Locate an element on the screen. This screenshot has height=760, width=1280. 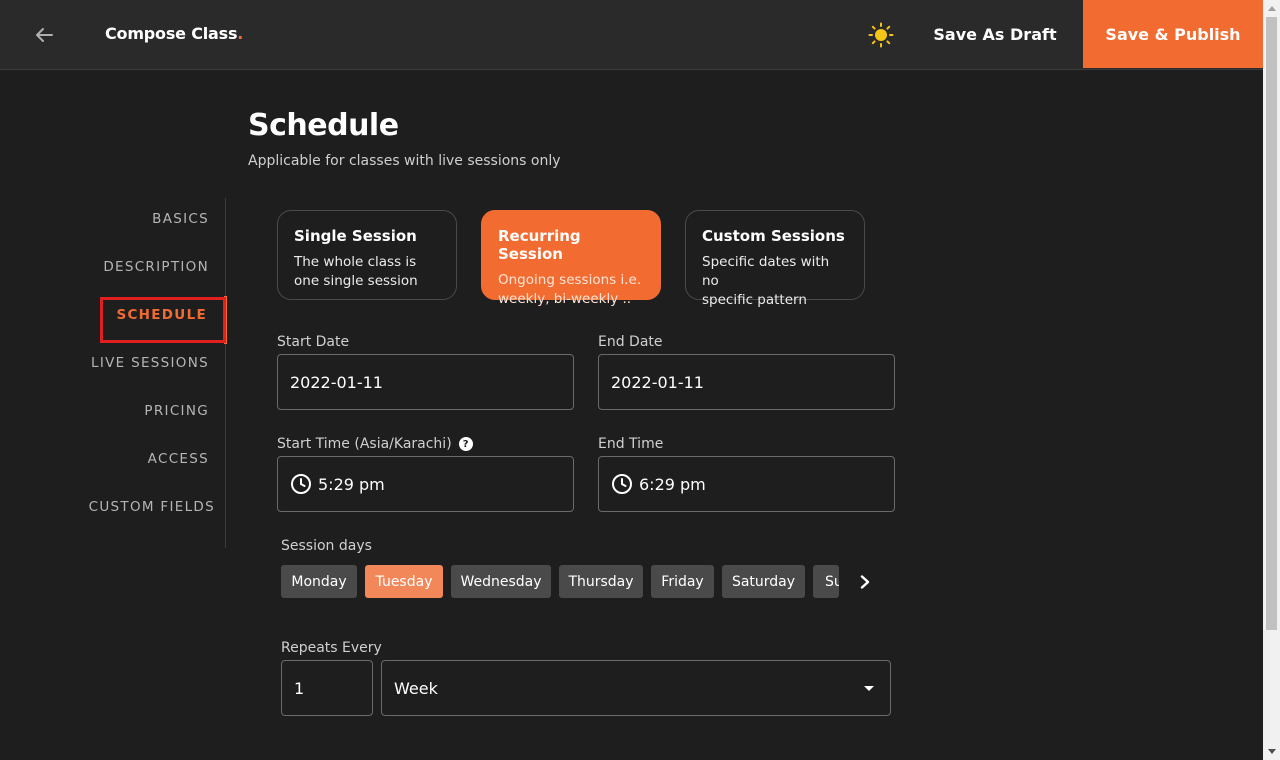
back-button is located at coordinates (44, 35).